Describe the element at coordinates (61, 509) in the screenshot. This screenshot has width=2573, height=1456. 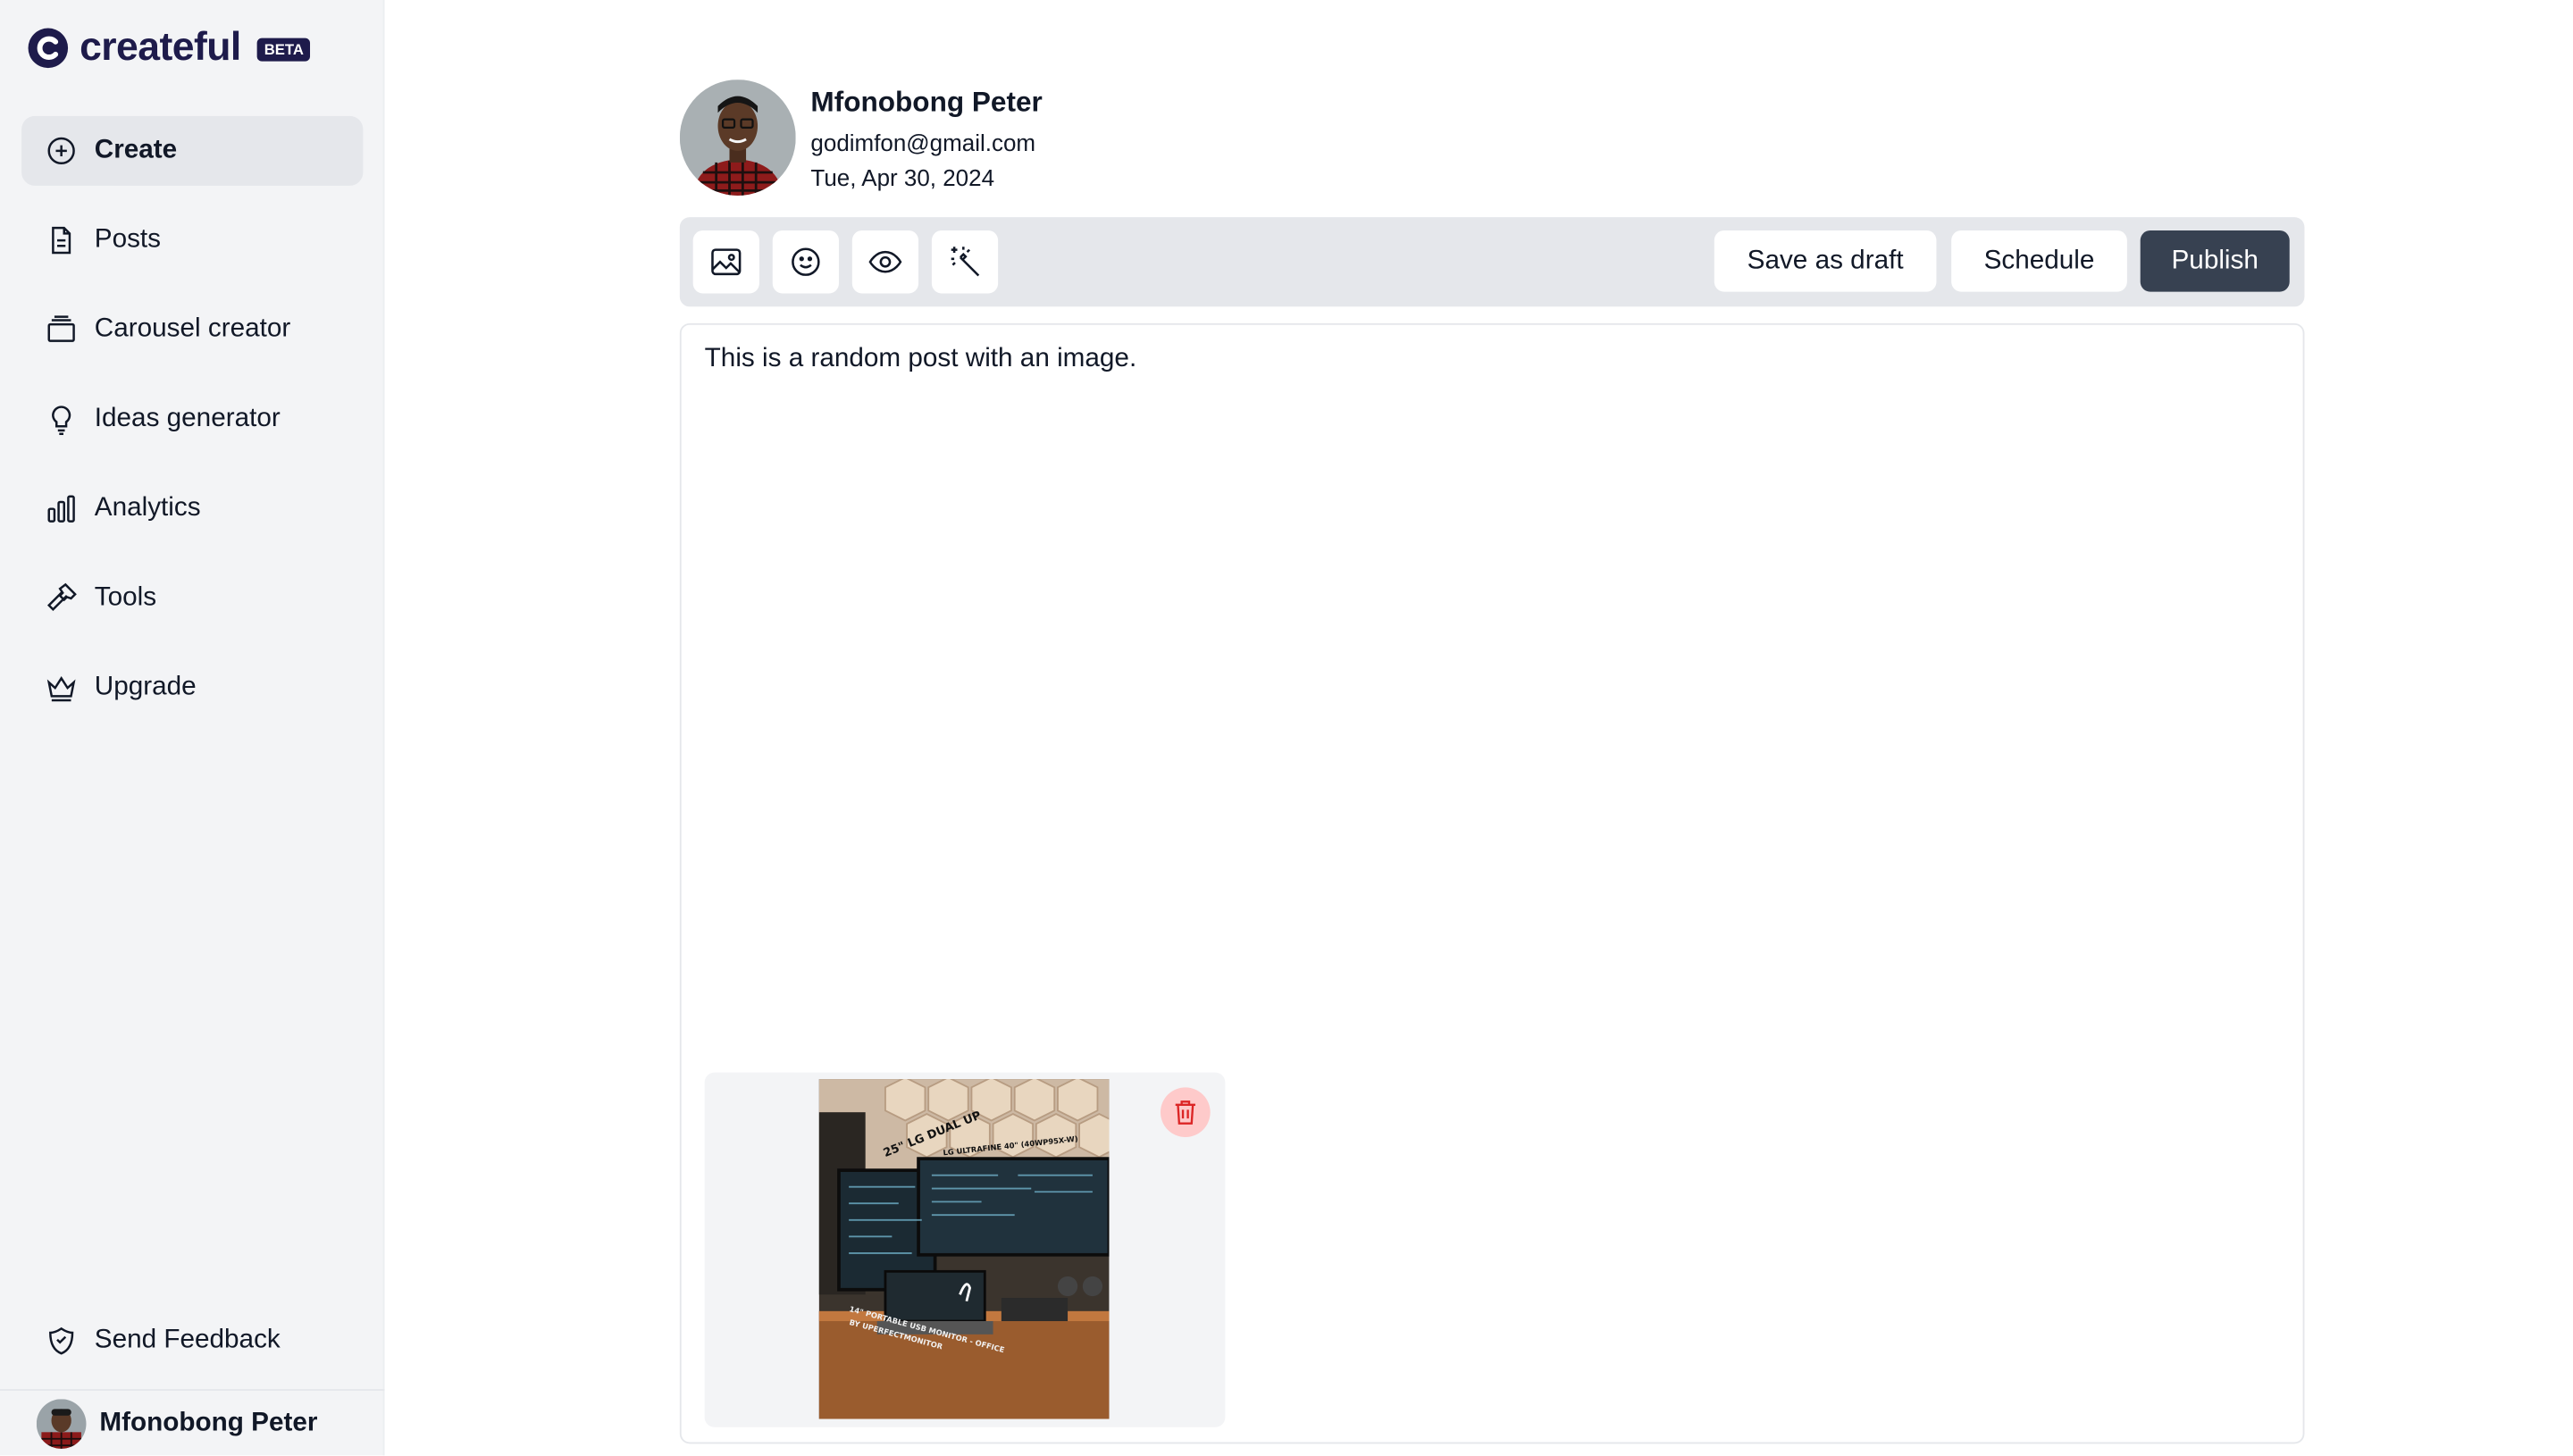
I see `bar-chart-icon` at that location.